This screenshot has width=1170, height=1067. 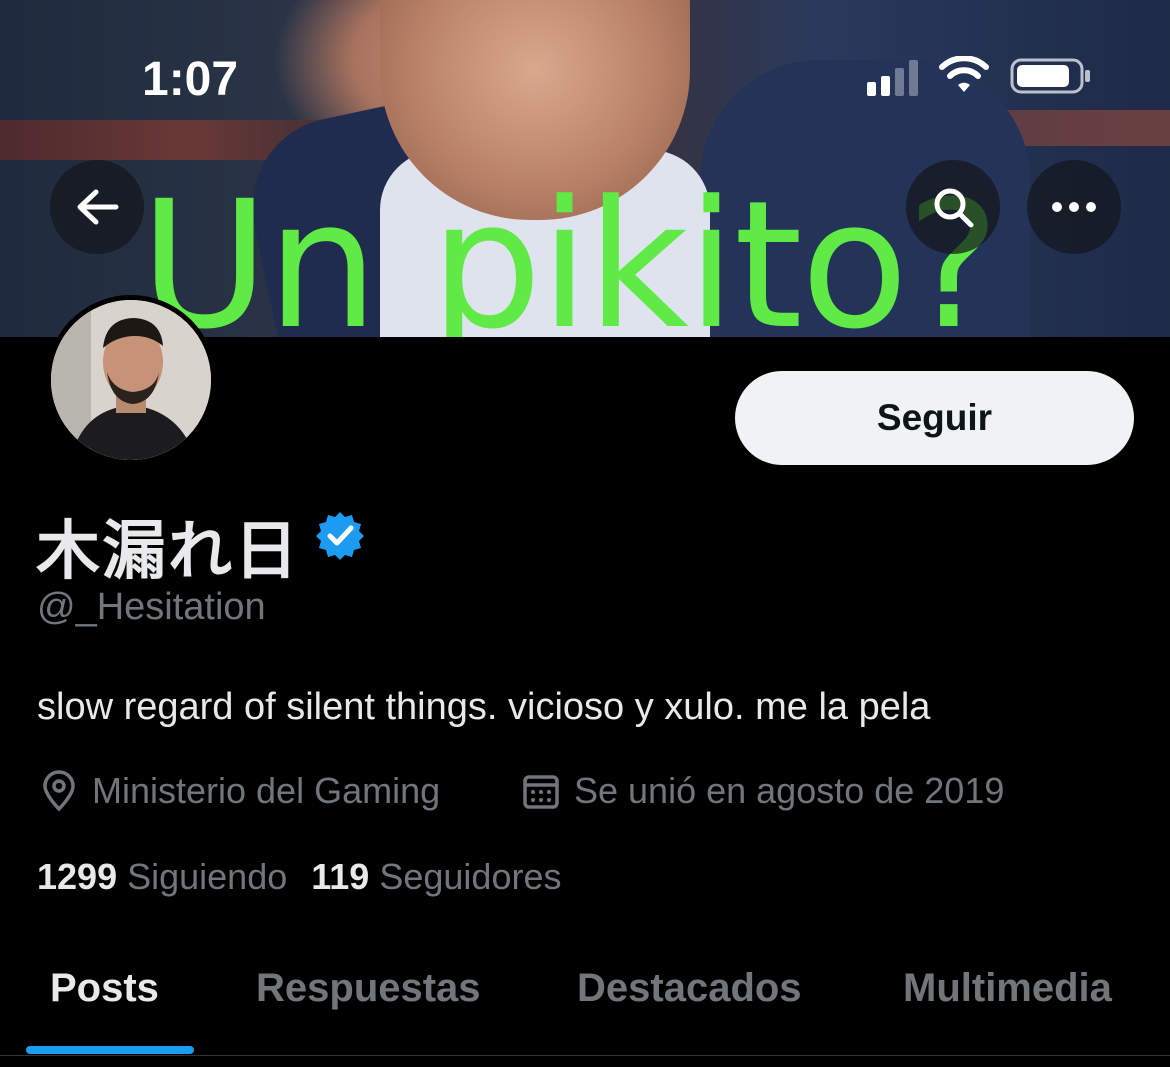 I want to click on avatar-photo, so click(x=131, y=380).